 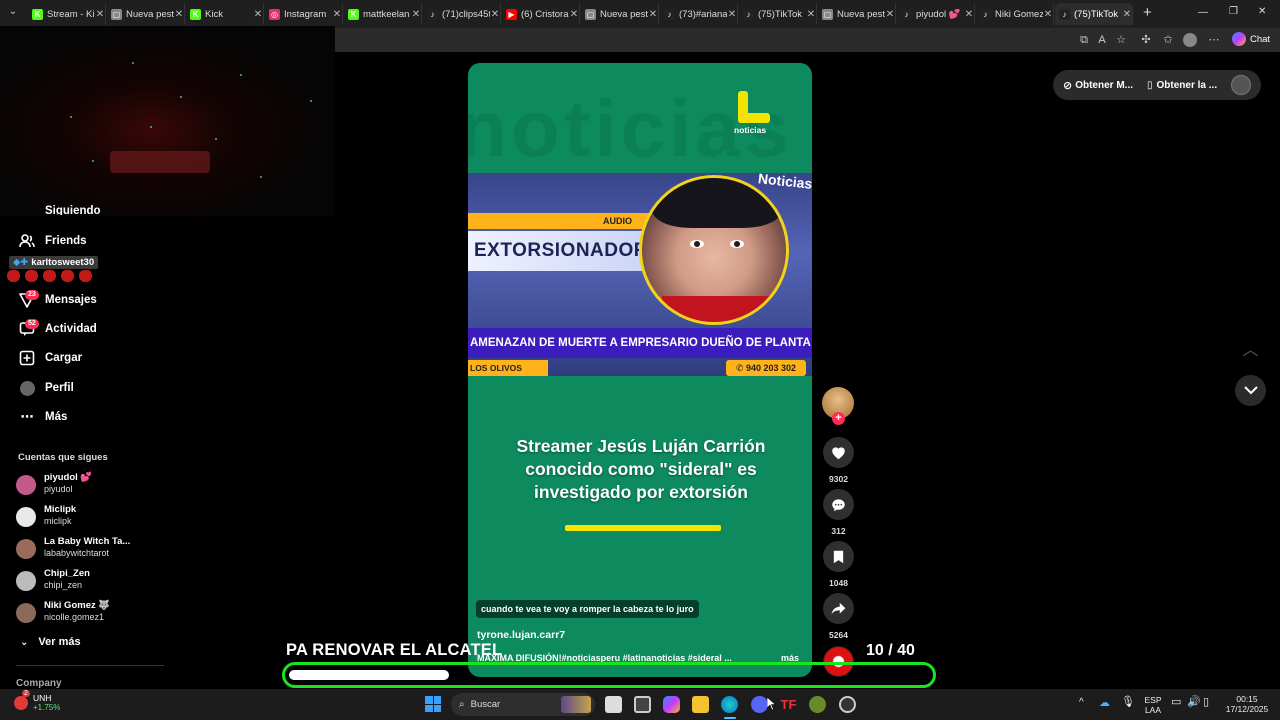 What do you see at coordinates (817, 704) in the screenshot?
I see `app-green-icon` at bounding box center [817, 704].